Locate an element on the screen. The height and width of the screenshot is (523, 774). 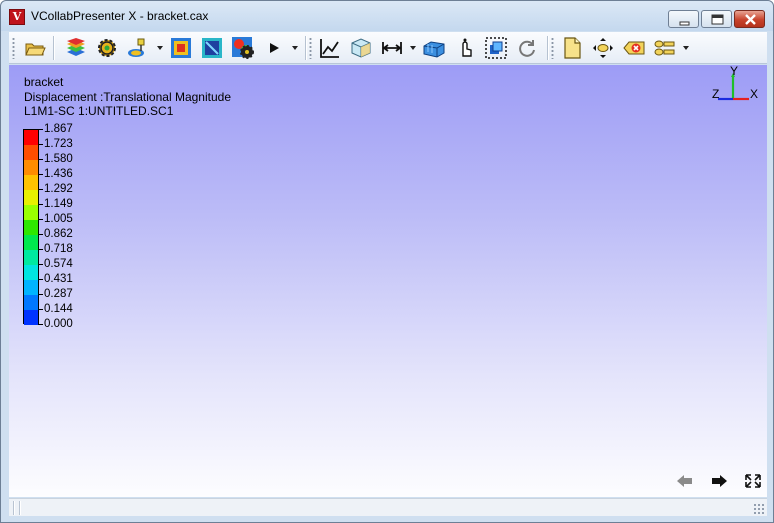
result-label: Displacement :Translational Magnitude is located at coordinates (127, 96).